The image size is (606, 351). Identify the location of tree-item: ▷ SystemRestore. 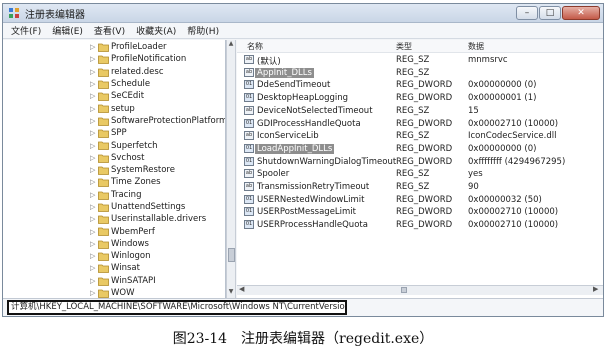
(114, 170).